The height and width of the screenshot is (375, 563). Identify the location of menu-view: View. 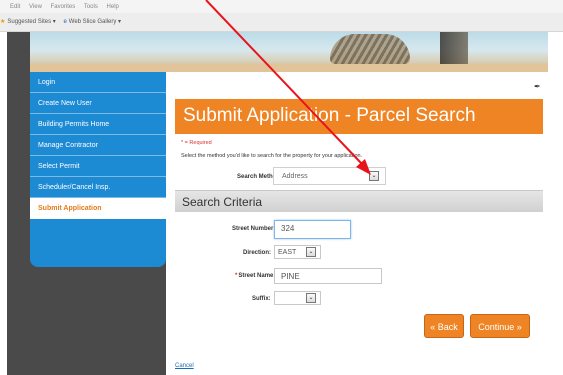
(35, 7).